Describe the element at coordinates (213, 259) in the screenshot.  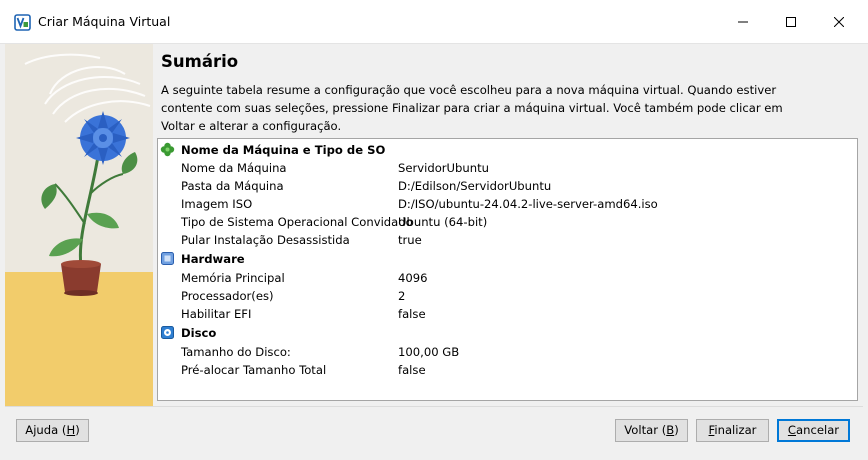
I see `section-title: Hardware` at that location.